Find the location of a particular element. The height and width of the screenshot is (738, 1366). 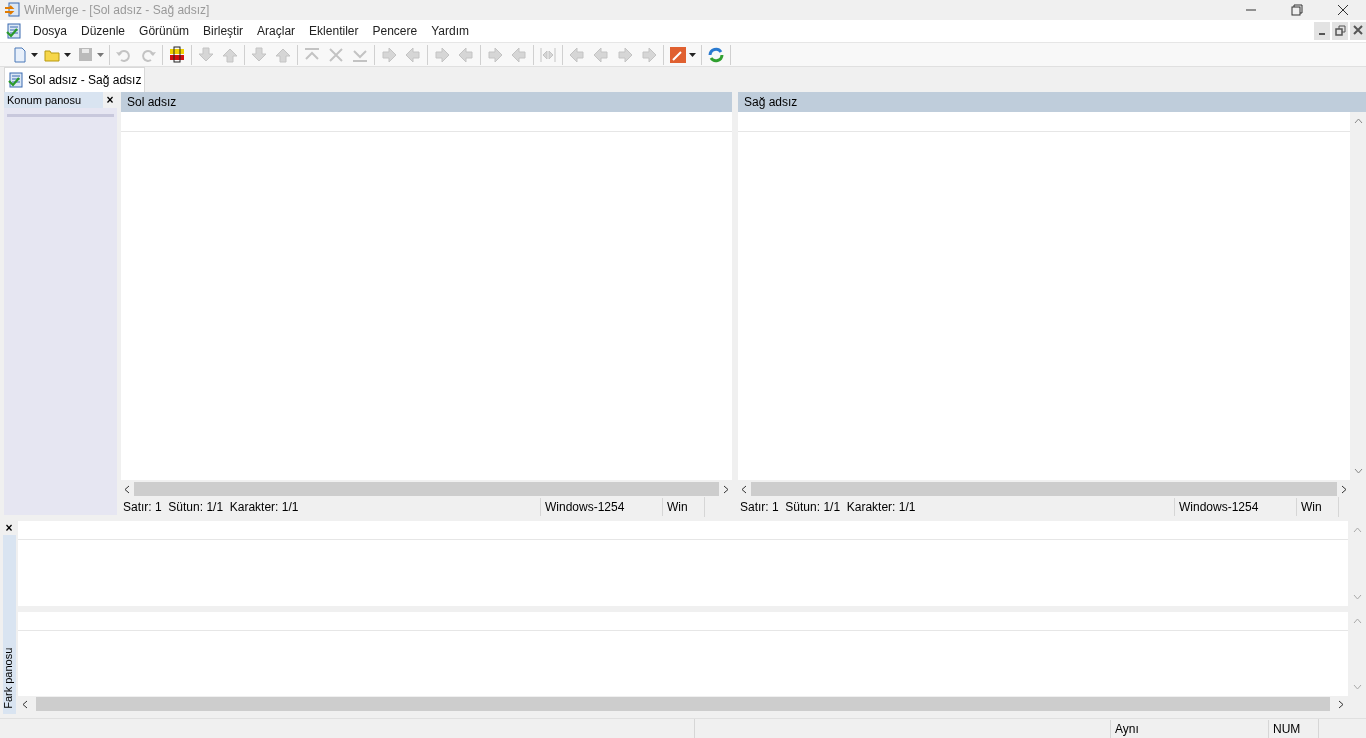

menu-item: Dosya is located at coordinates (50, 31).